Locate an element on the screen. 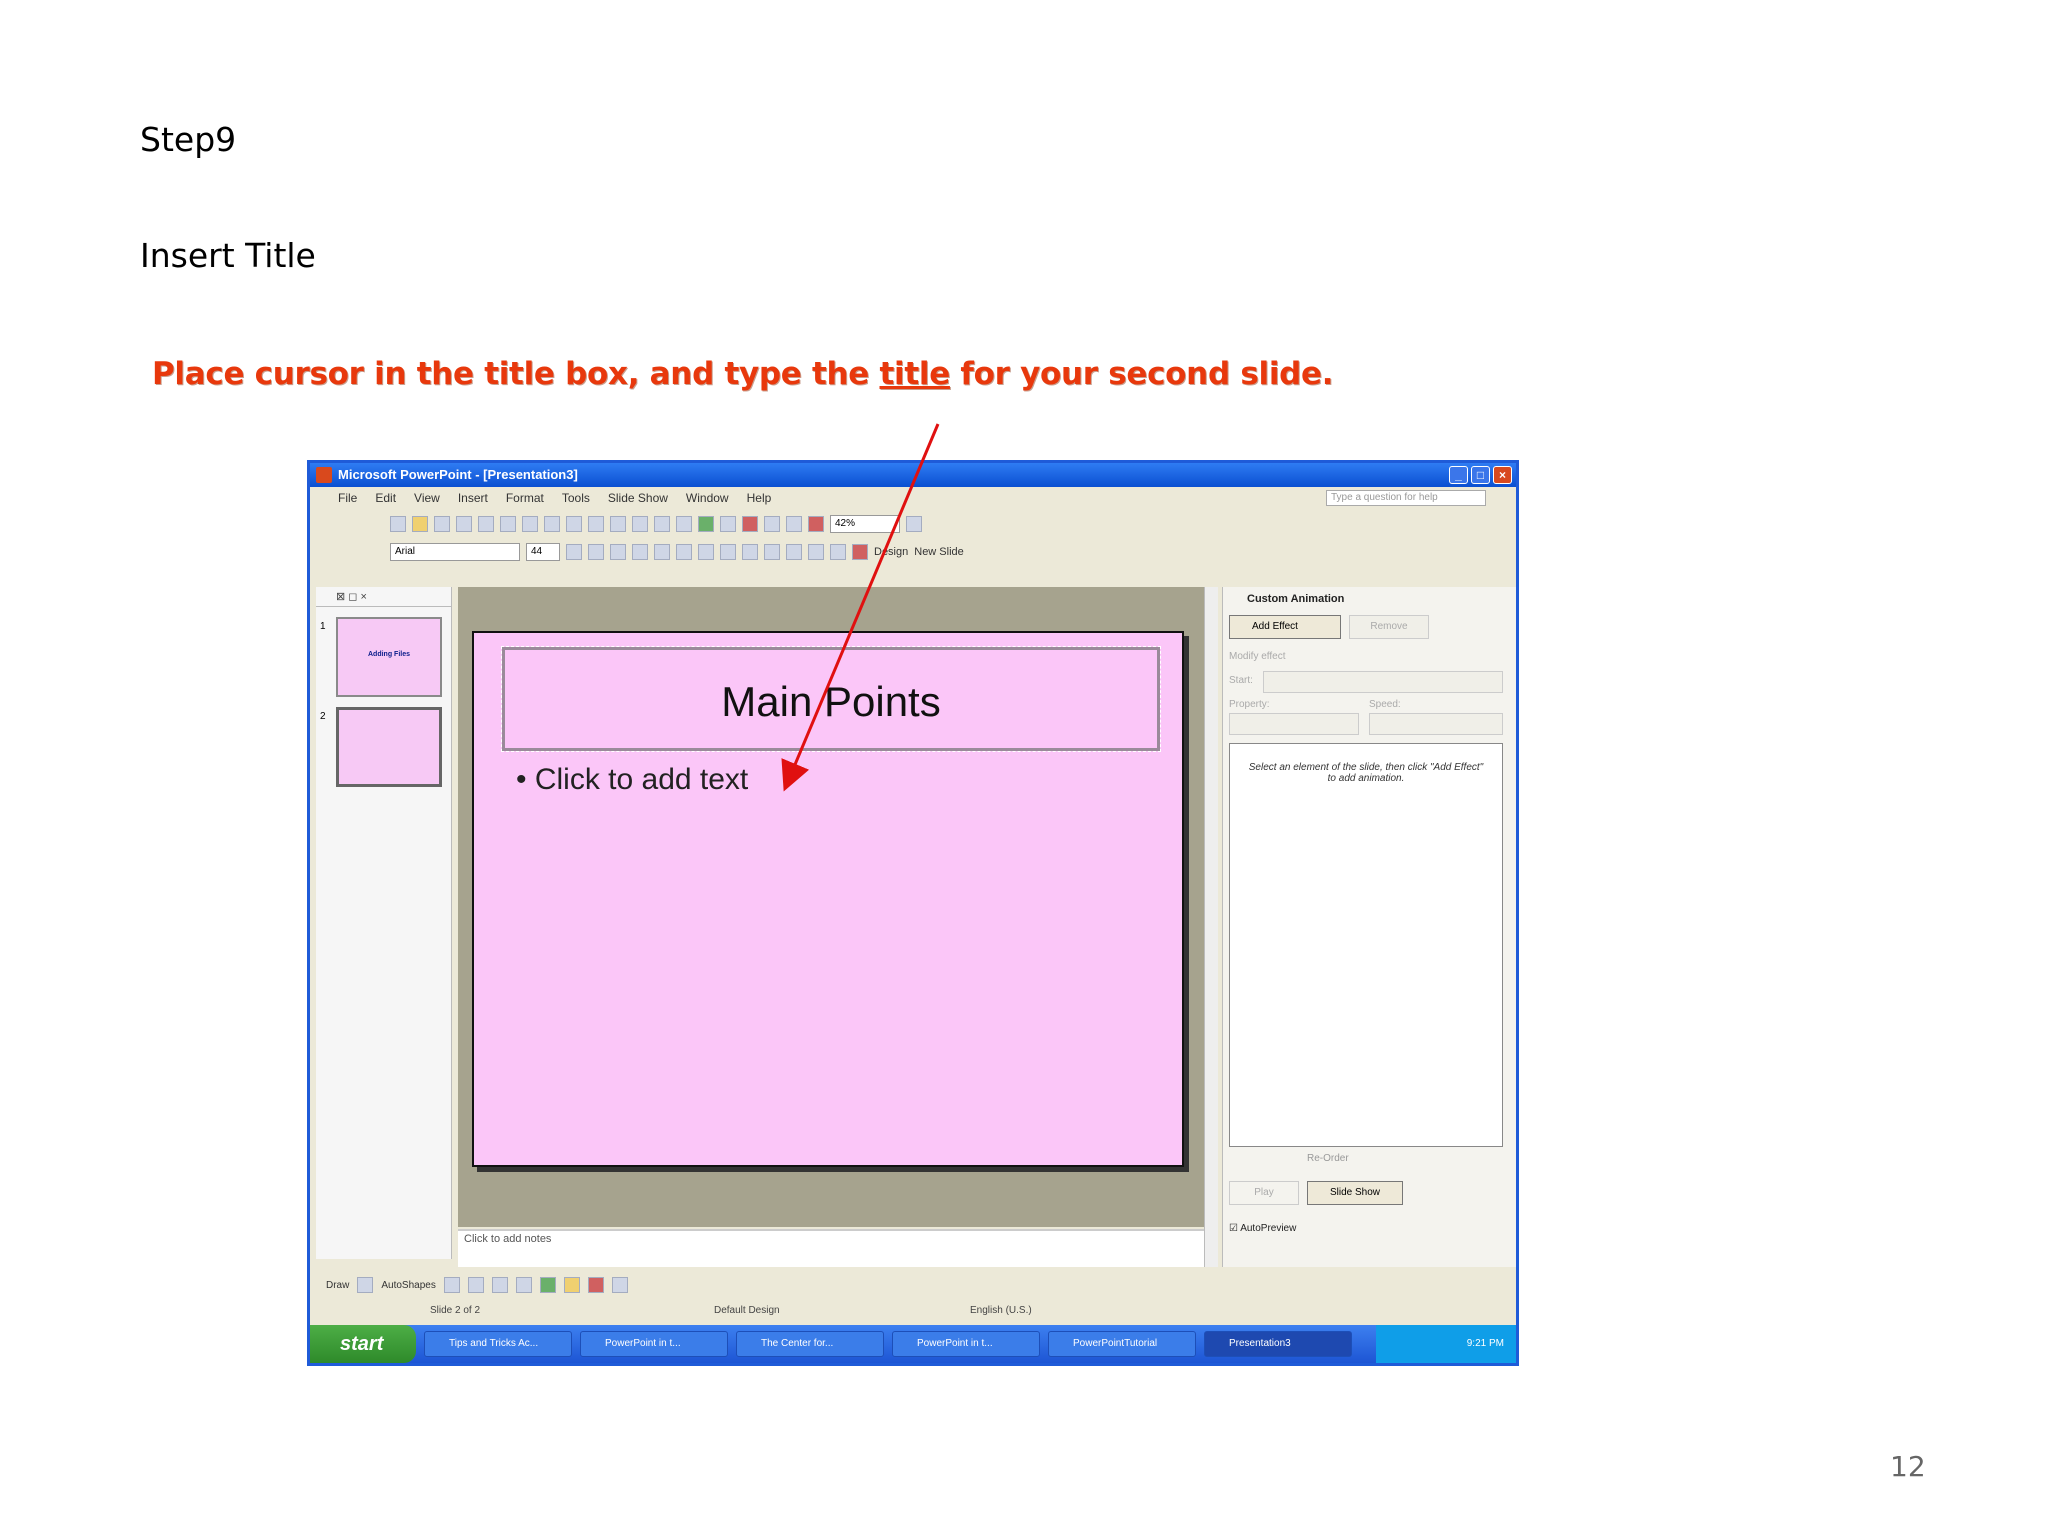 This screenshot has height=1536, width=2048. menu-view: View is located at coordinates (427, 498).